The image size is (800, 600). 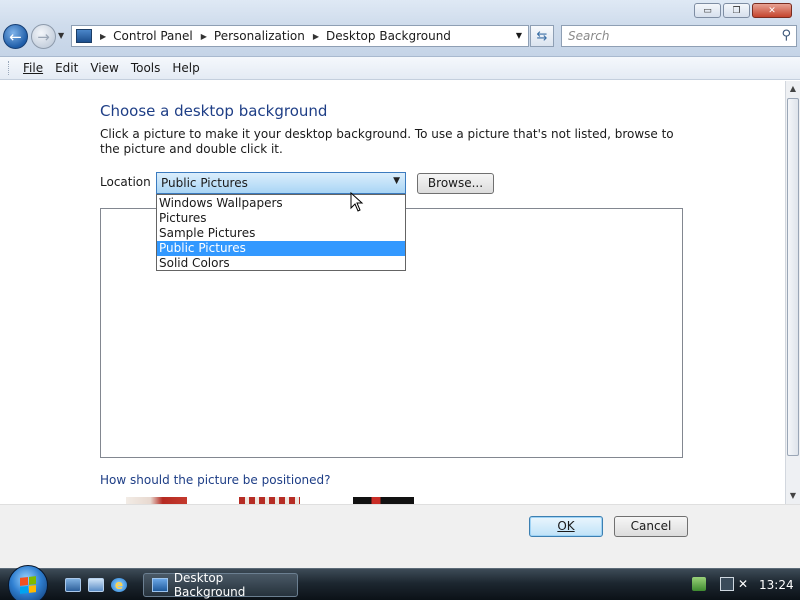 What do you see at coordinates (281, 248) in the screenshot?
I see `location-option-public-pictures: Public Pictures` at bounding box center [281, 248].